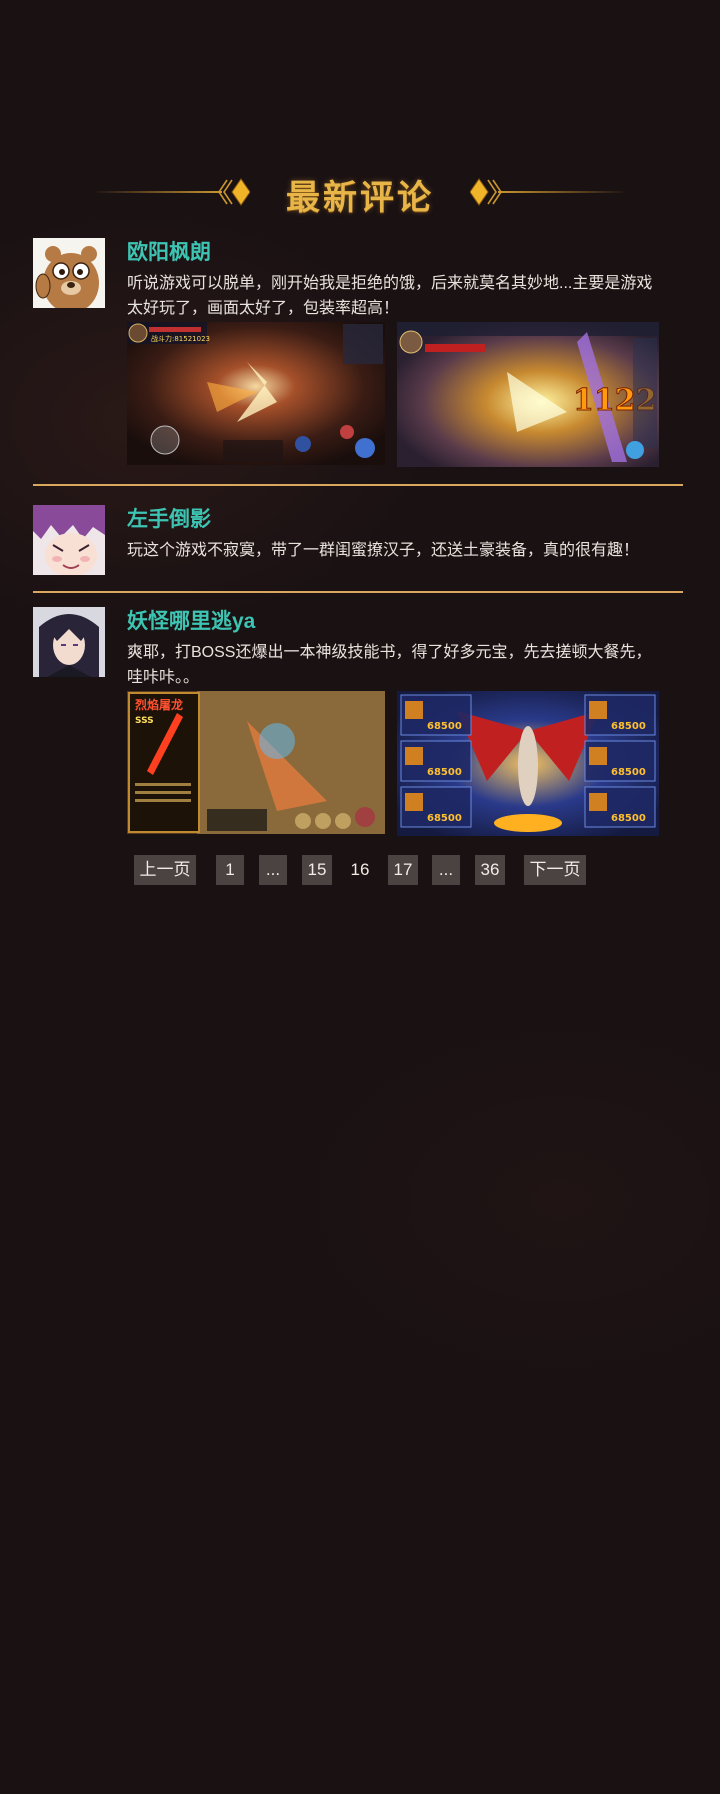 The width and height of the screenshot is (720, 1794). I want to click on svg-text: 战斗力:81521023, so click(180, 338).